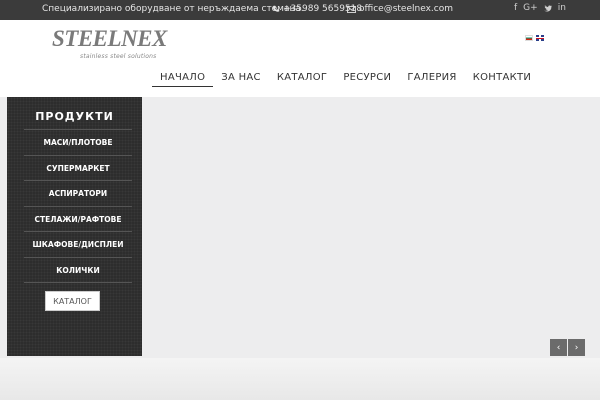 Image resolution: width=600 pixels, height=400 pixels. What do you see at coordinates (502, 79) in the screenshot?
I see `nav-item-contacts: КОНТАКТИ` at bounding box center [502, 79].